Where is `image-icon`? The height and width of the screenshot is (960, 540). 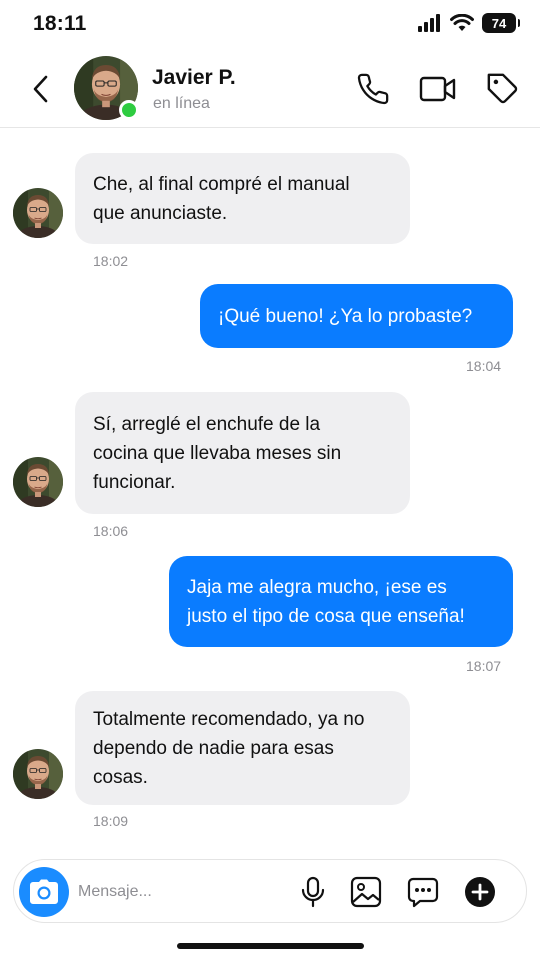
image-icon is located at coordinates (366, 892).